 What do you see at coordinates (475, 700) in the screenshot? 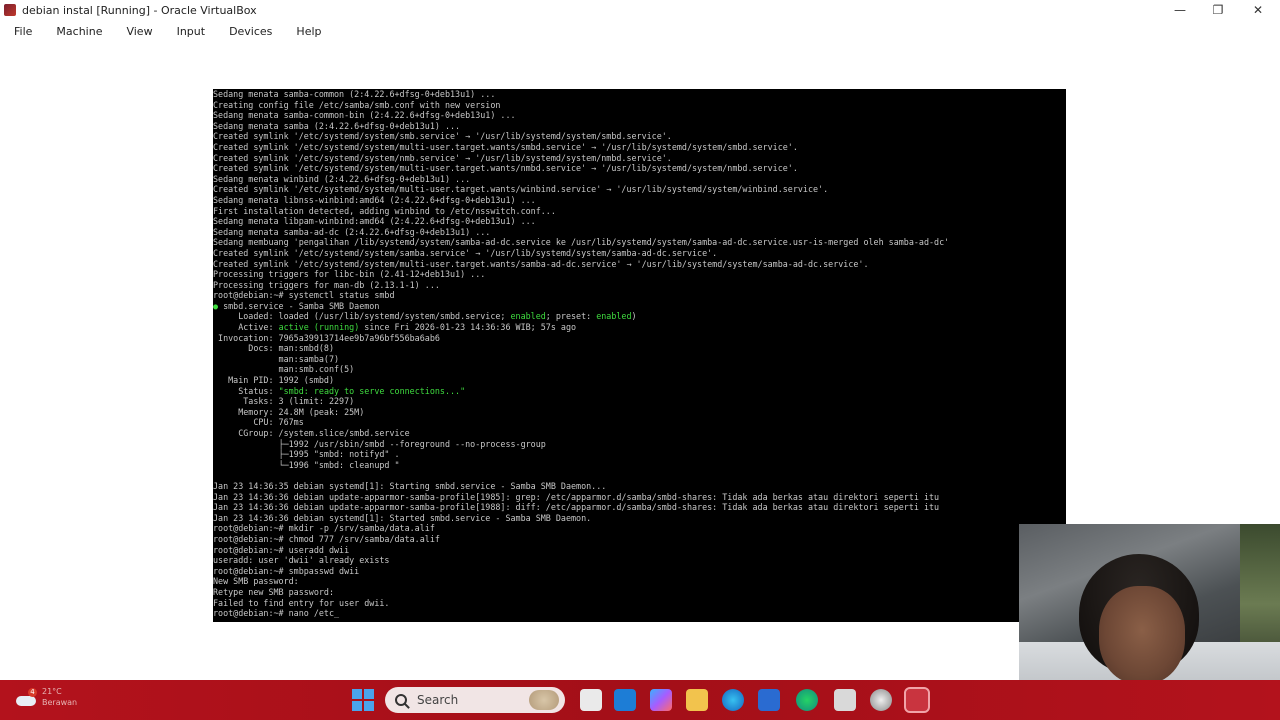
I see `taskbar-search-box: Search` at bounding box center [475, 700].